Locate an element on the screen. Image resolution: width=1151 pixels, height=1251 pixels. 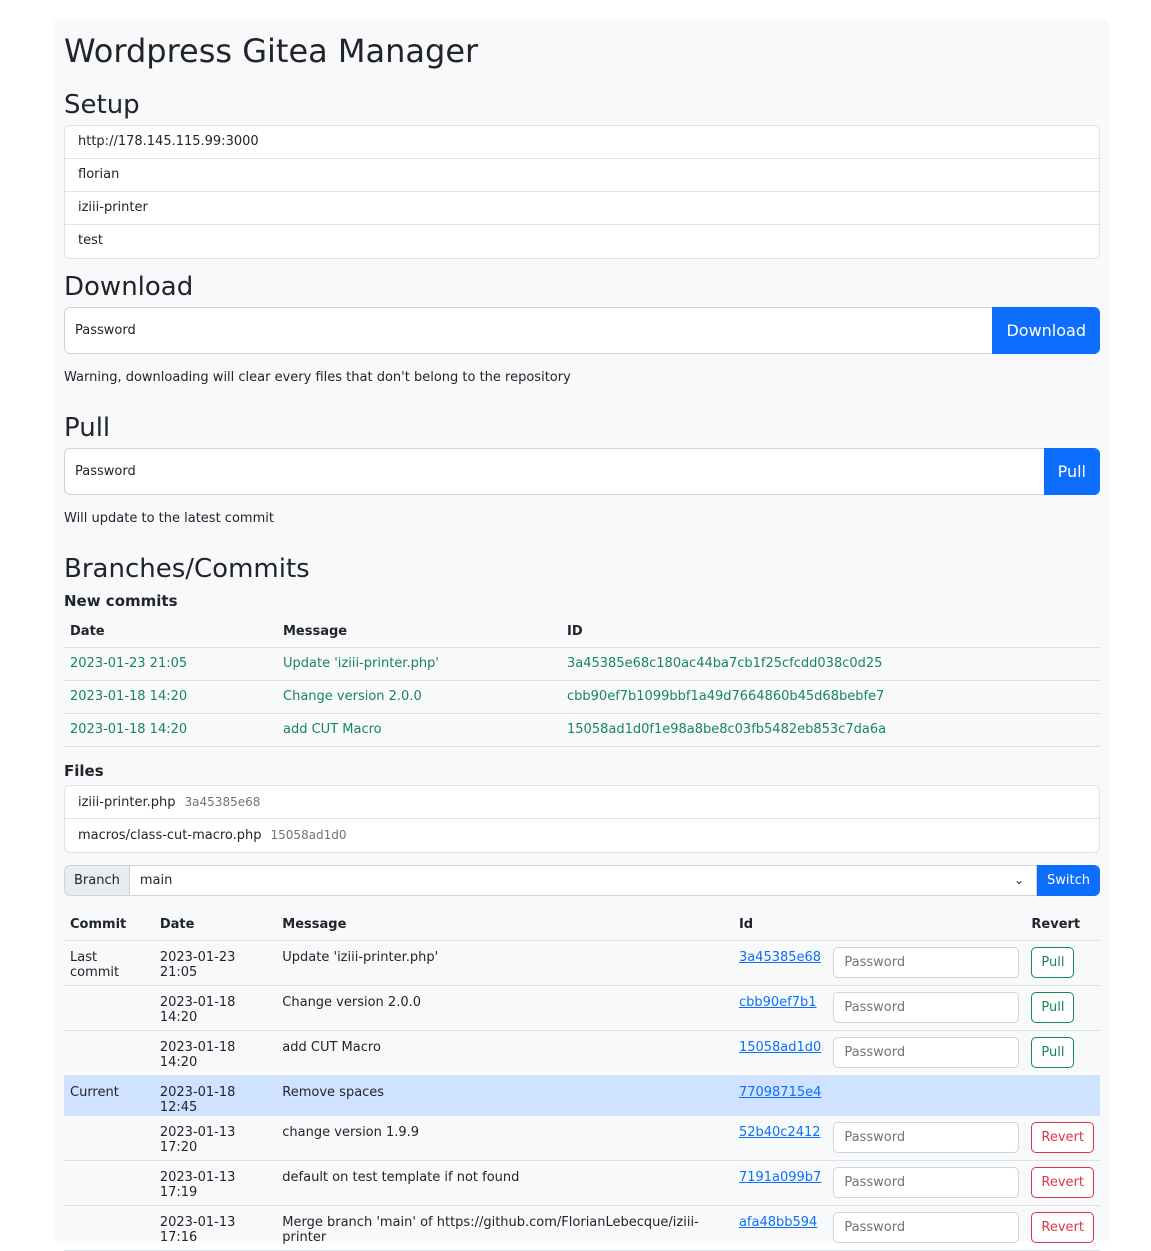
switch-button: Switch is located at coordinates (1068, 880).